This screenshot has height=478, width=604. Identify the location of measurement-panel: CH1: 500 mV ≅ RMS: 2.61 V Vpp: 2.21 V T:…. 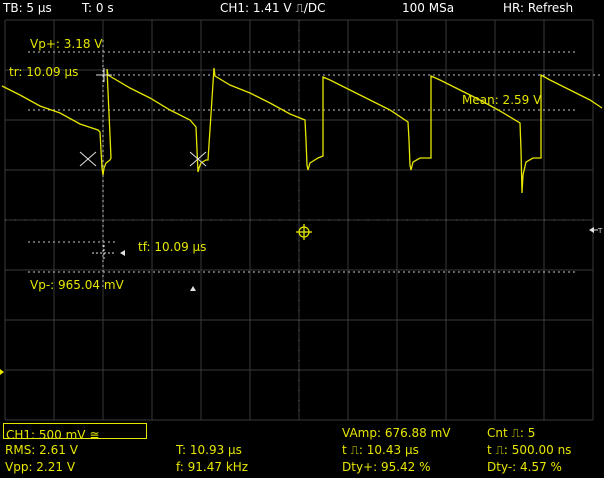
(302, 450).